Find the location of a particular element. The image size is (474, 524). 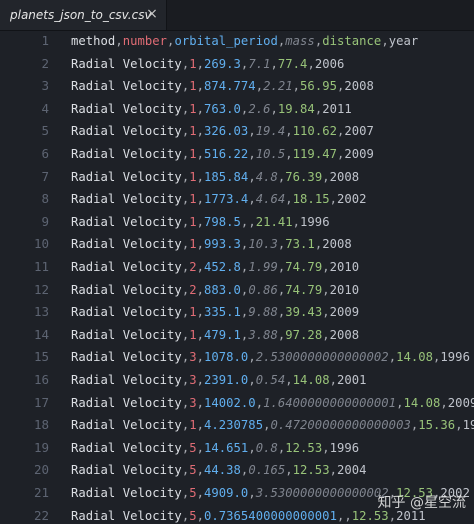

line-code: Radial Velocity,1,185.84,4.8,76.39,2008 is located at coordinates (215, 176).